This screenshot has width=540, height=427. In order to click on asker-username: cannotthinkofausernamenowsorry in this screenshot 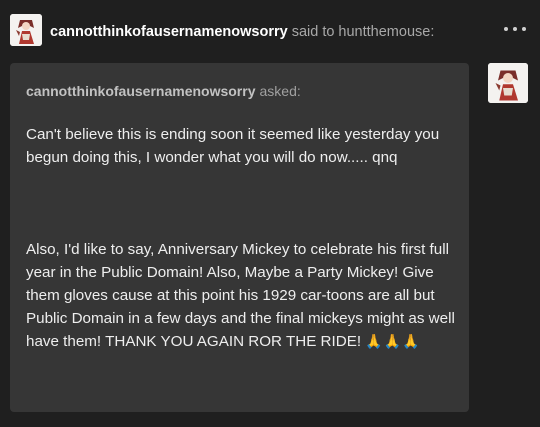, I will do `click(141, 91)`.